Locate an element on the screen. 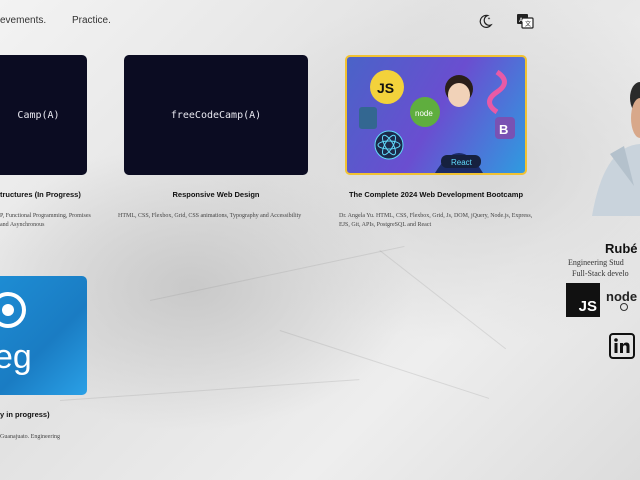 The width and height of the screenshot is (640, 480). js-badge-icon: JS is located at coordinates (583, 300).